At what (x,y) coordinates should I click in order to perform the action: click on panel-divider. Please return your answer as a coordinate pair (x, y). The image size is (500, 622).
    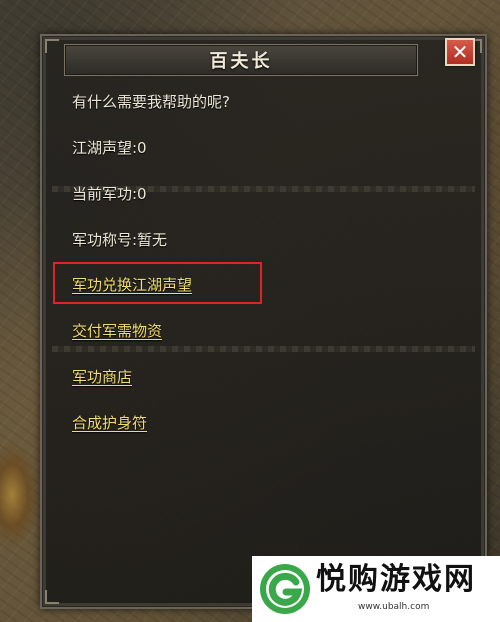
    Looking at the image, I should click on (263, 349).